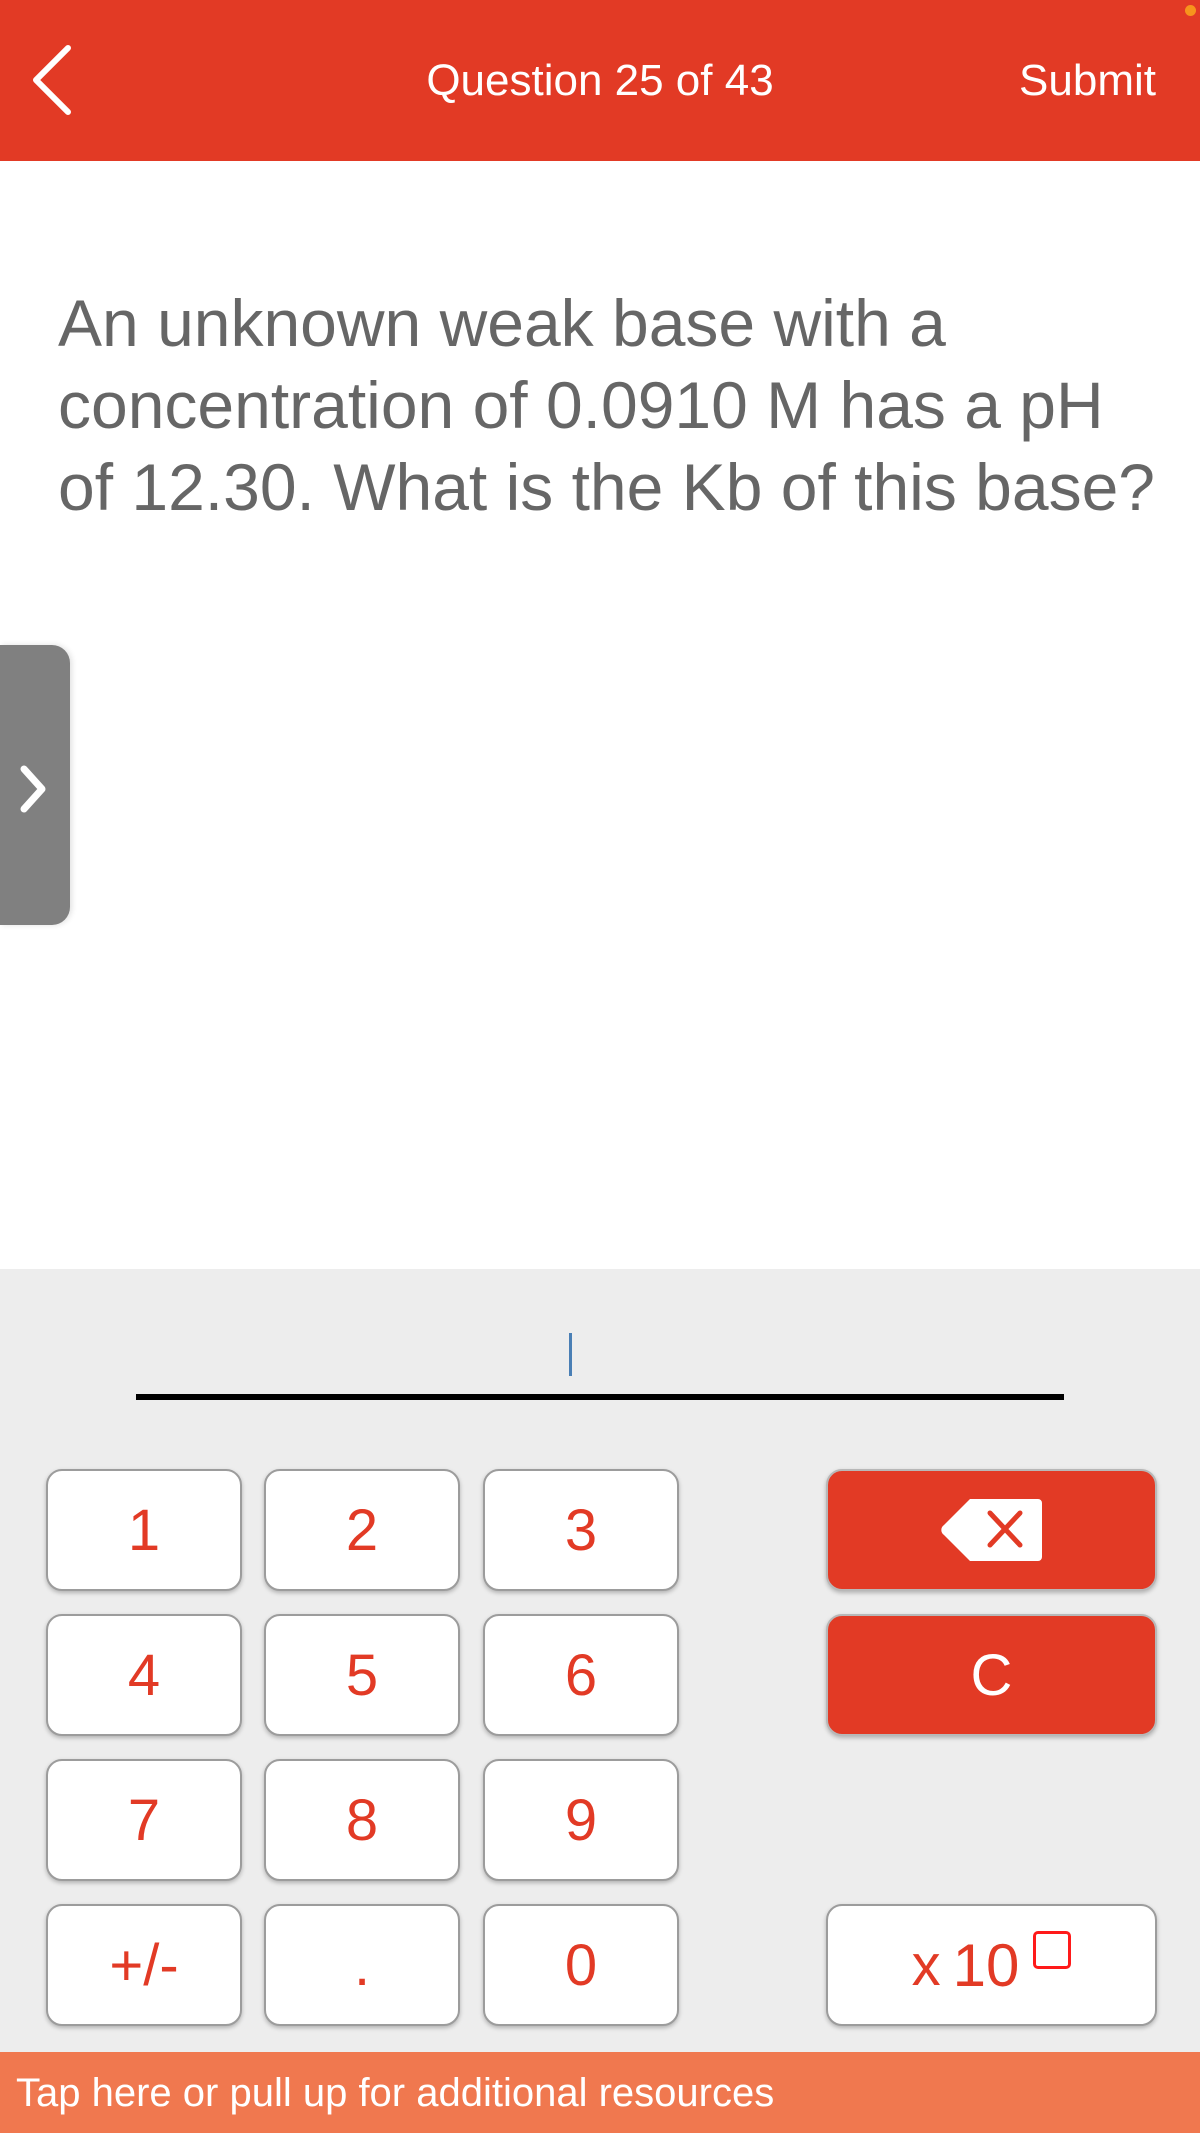 This screenshot has width=1200, height=2133. What do you see at coordinates (362, 1965) in the screenshot?
I see `key-decimal: .` at bounding box center [362, 1965].